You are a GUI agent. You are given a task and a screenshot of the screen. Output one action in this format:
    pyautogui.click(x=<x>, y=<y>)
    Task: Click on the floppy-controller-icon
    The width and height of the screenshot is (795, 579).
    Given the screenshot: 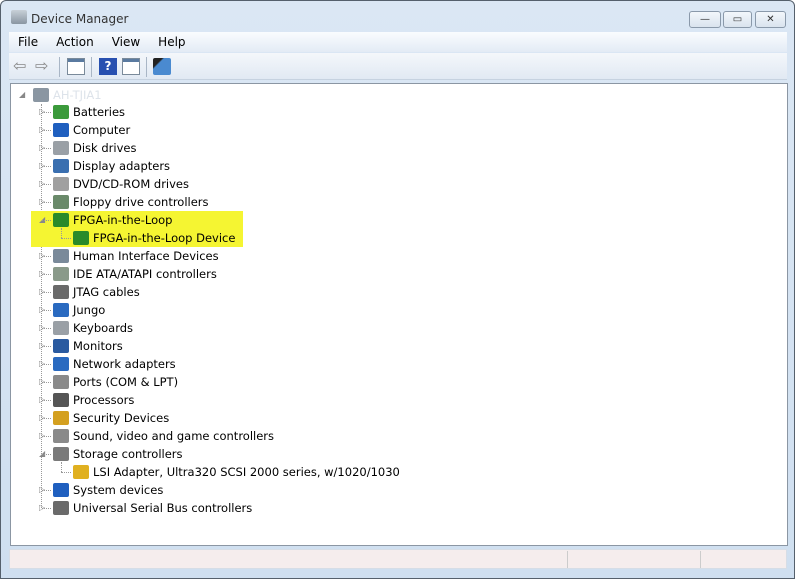 What is the action you would take?
    pyautogui.click(x=61, y=202)
    